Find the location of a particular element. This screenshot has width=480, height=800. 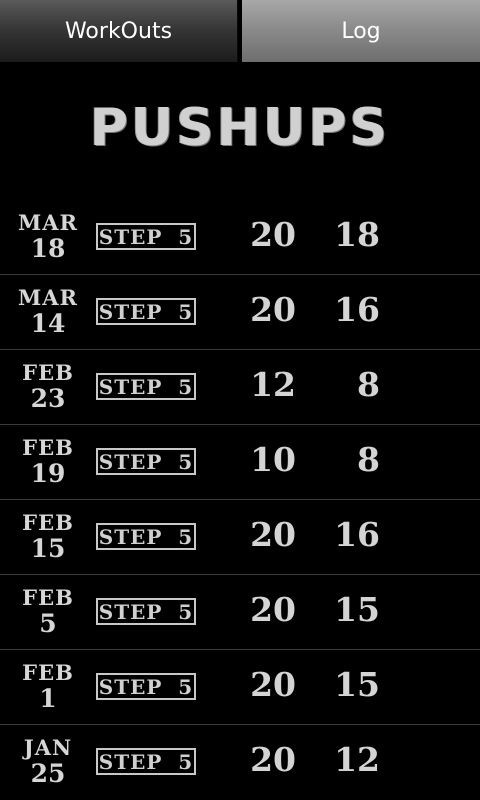

entry-date: MAR 14 is located at coordinates (48, 311).